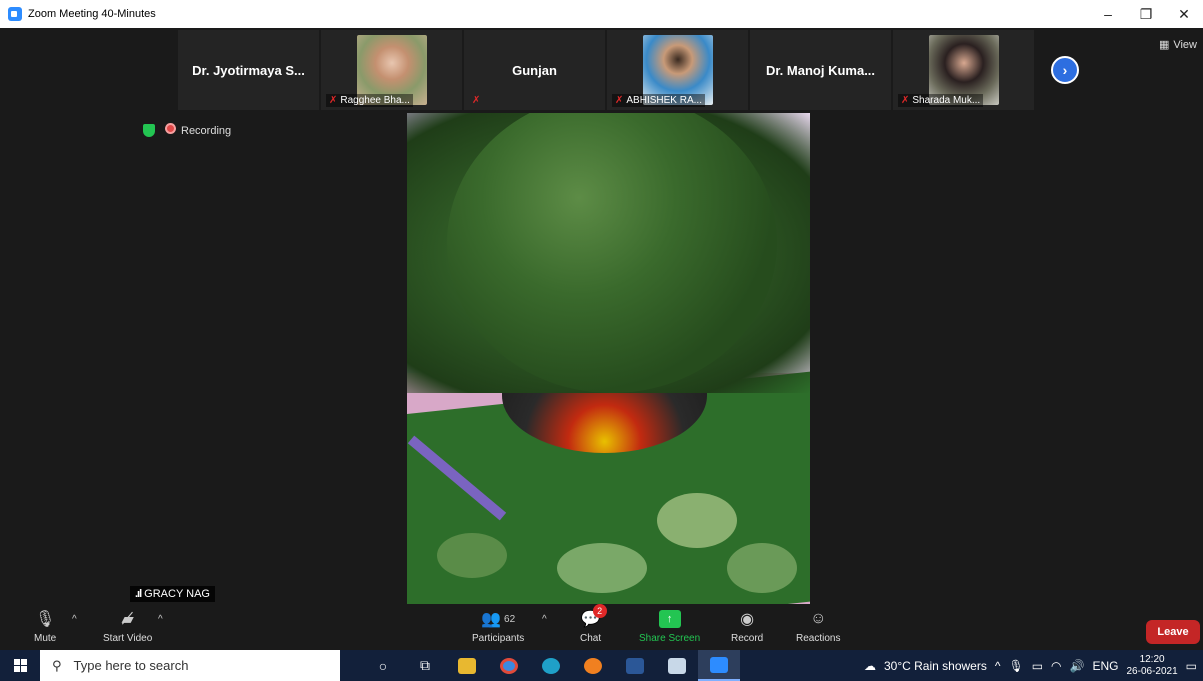  Describe the element at coordinates (1173, 632) in the screenshot. I see `leave-button: Leave` at that location.